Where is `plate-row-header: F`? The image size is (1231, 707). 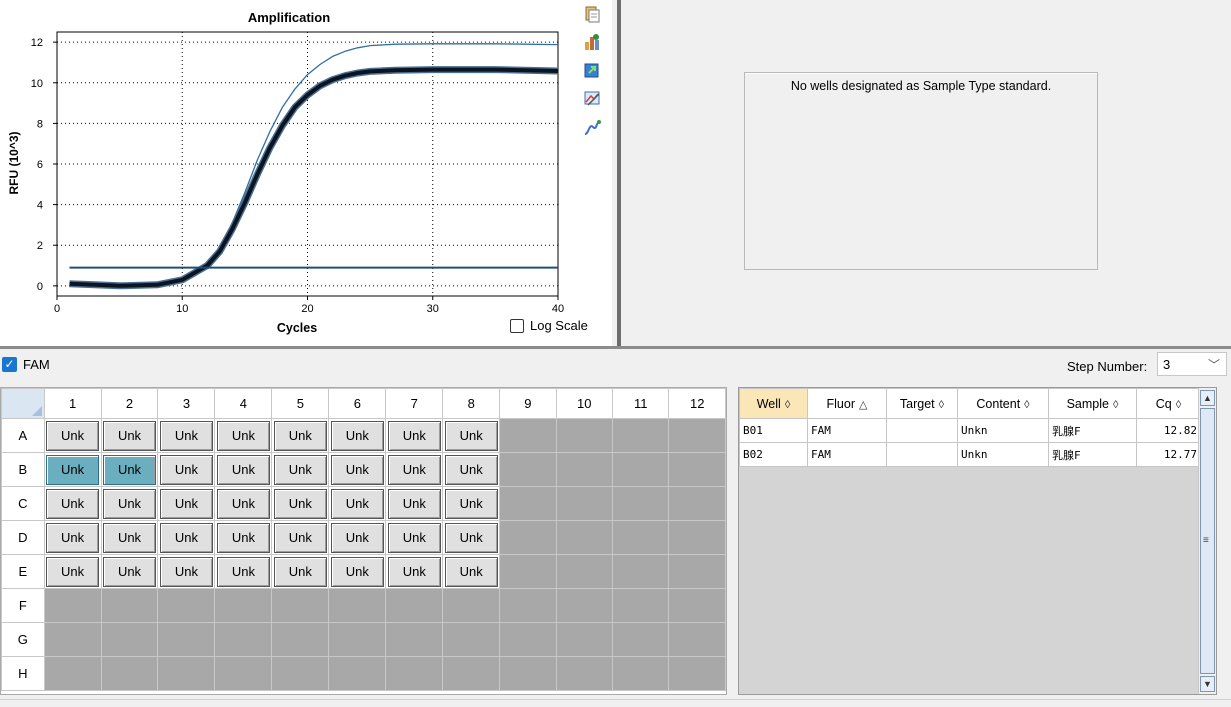 plate-row-header: F is located at coordinates (23, 605).